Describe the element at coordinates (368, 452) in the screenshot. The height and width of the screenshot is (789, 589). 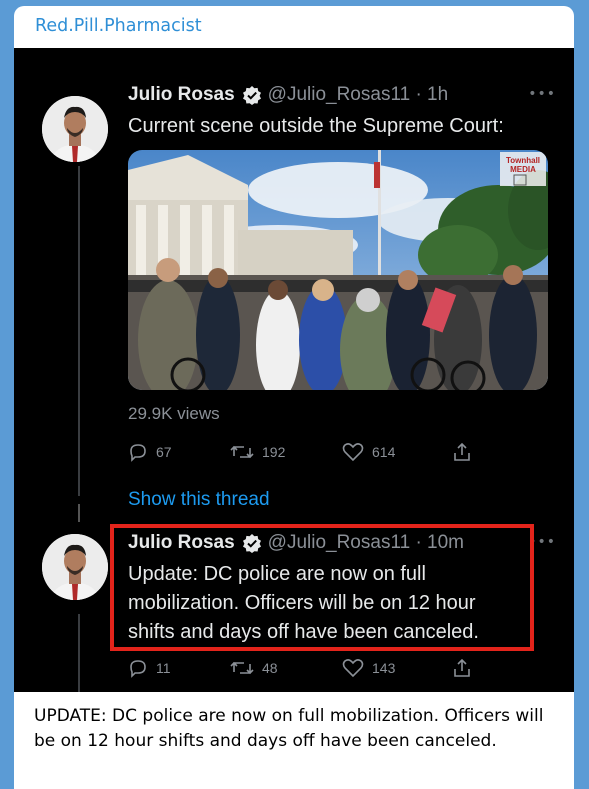
I see `like-button: 614` at that location.